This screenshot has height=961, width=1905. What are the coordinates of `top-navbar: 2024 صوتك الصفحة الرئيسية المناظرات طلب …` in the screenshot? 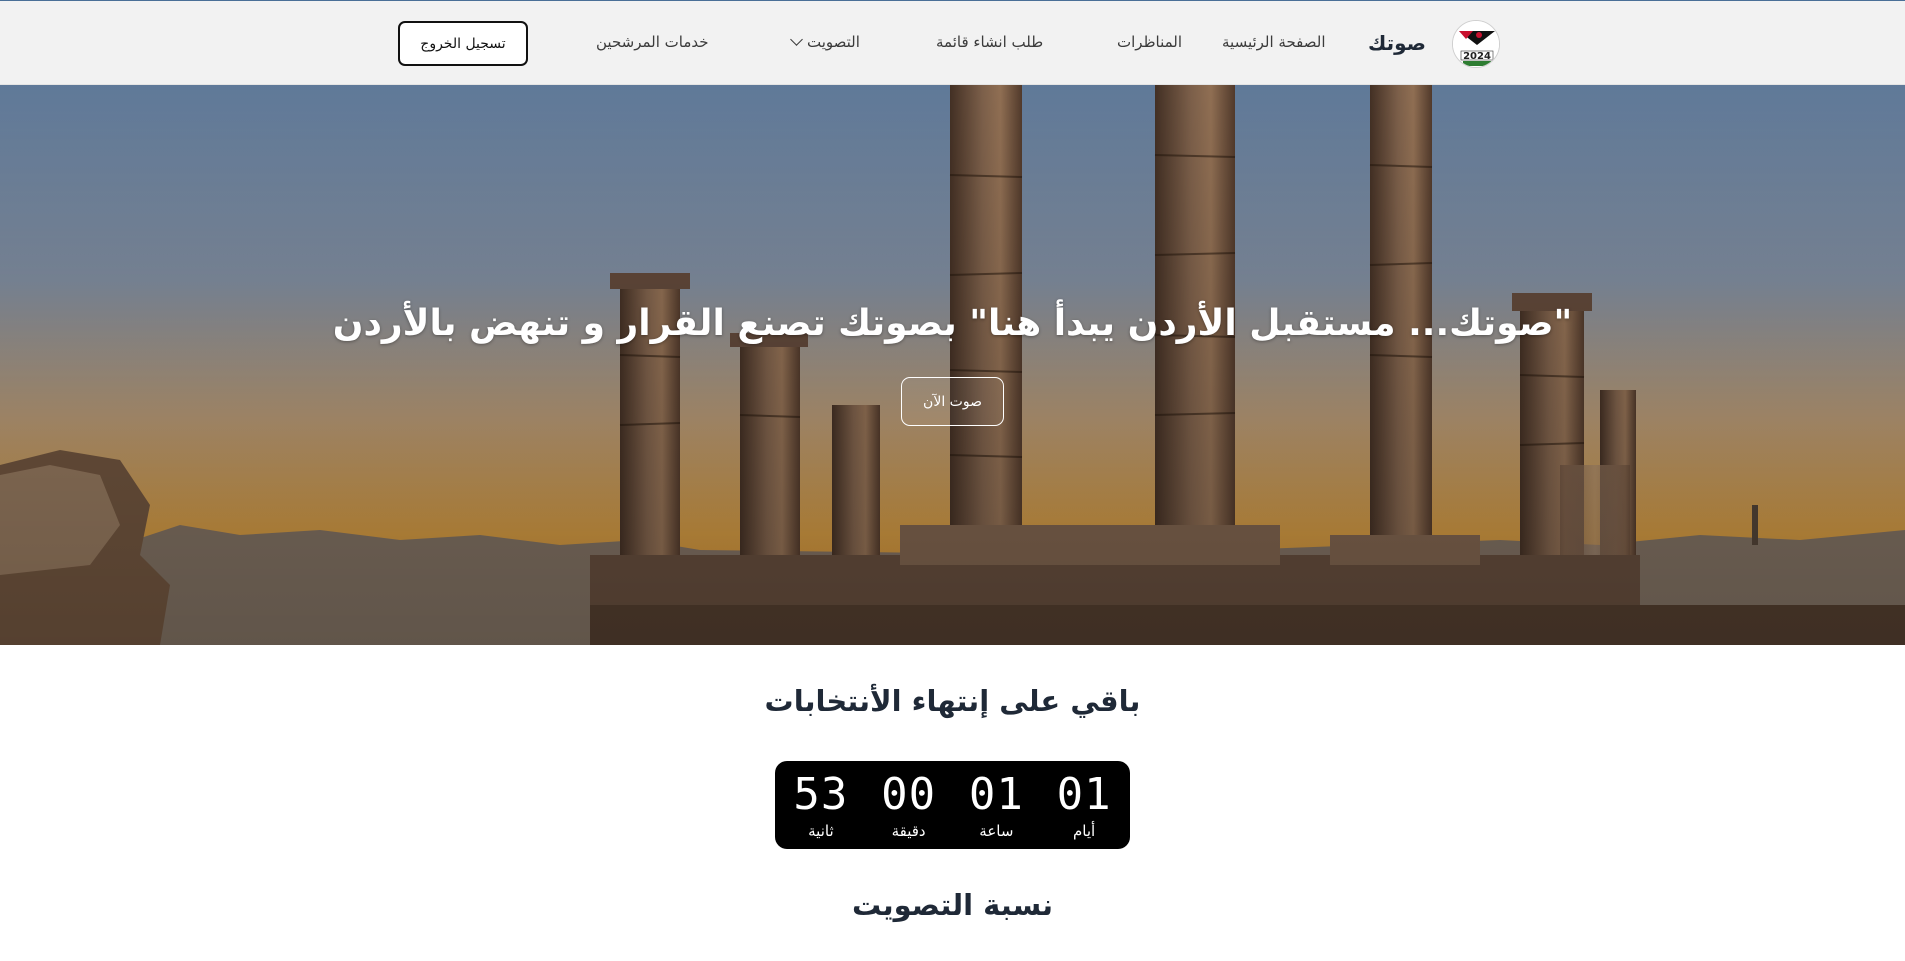 It's located at (952, 42).